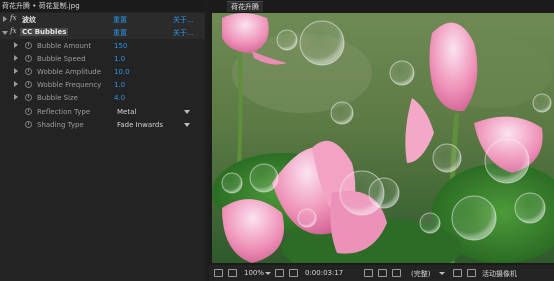 This screenshot has width=554, height=281. I want to click on dropdown-value: Fade Inwards, so click(140, 125).